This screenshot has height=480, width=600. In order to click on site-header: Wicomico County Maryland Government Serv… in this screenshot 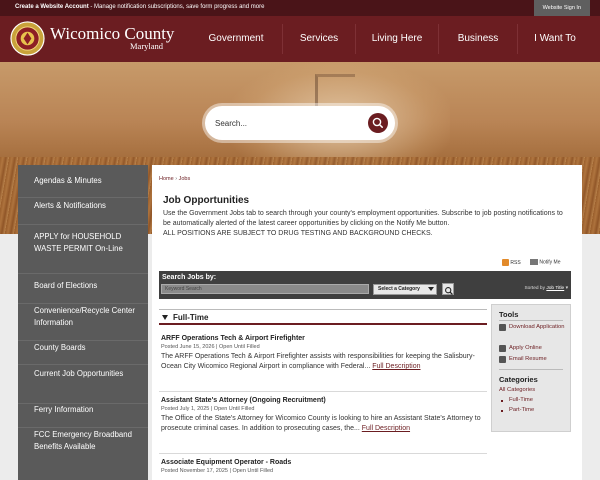, I will do `click(300, 39)`.